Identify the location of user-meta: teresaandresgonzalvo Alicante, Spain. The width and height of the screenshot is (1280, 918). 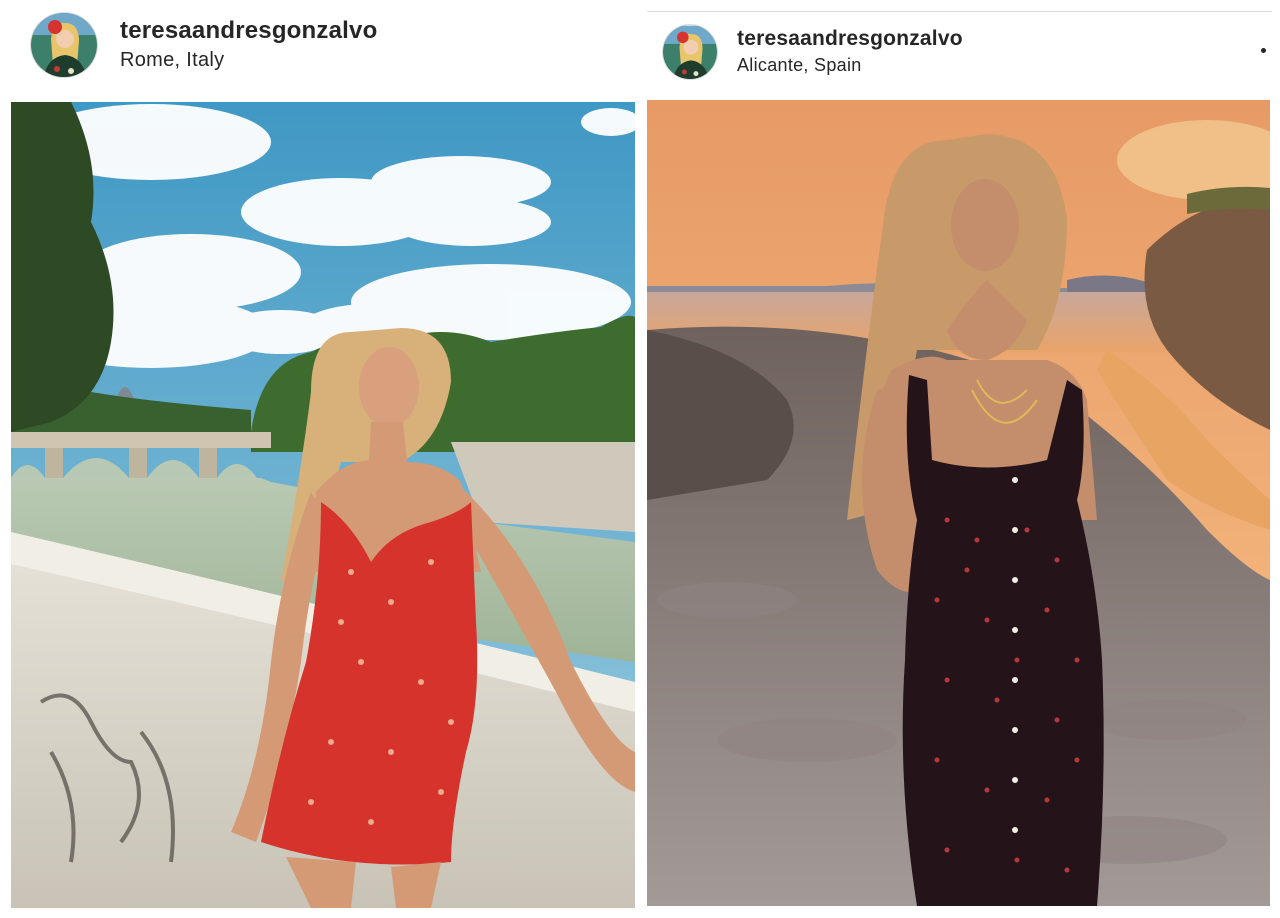
(850, 52).